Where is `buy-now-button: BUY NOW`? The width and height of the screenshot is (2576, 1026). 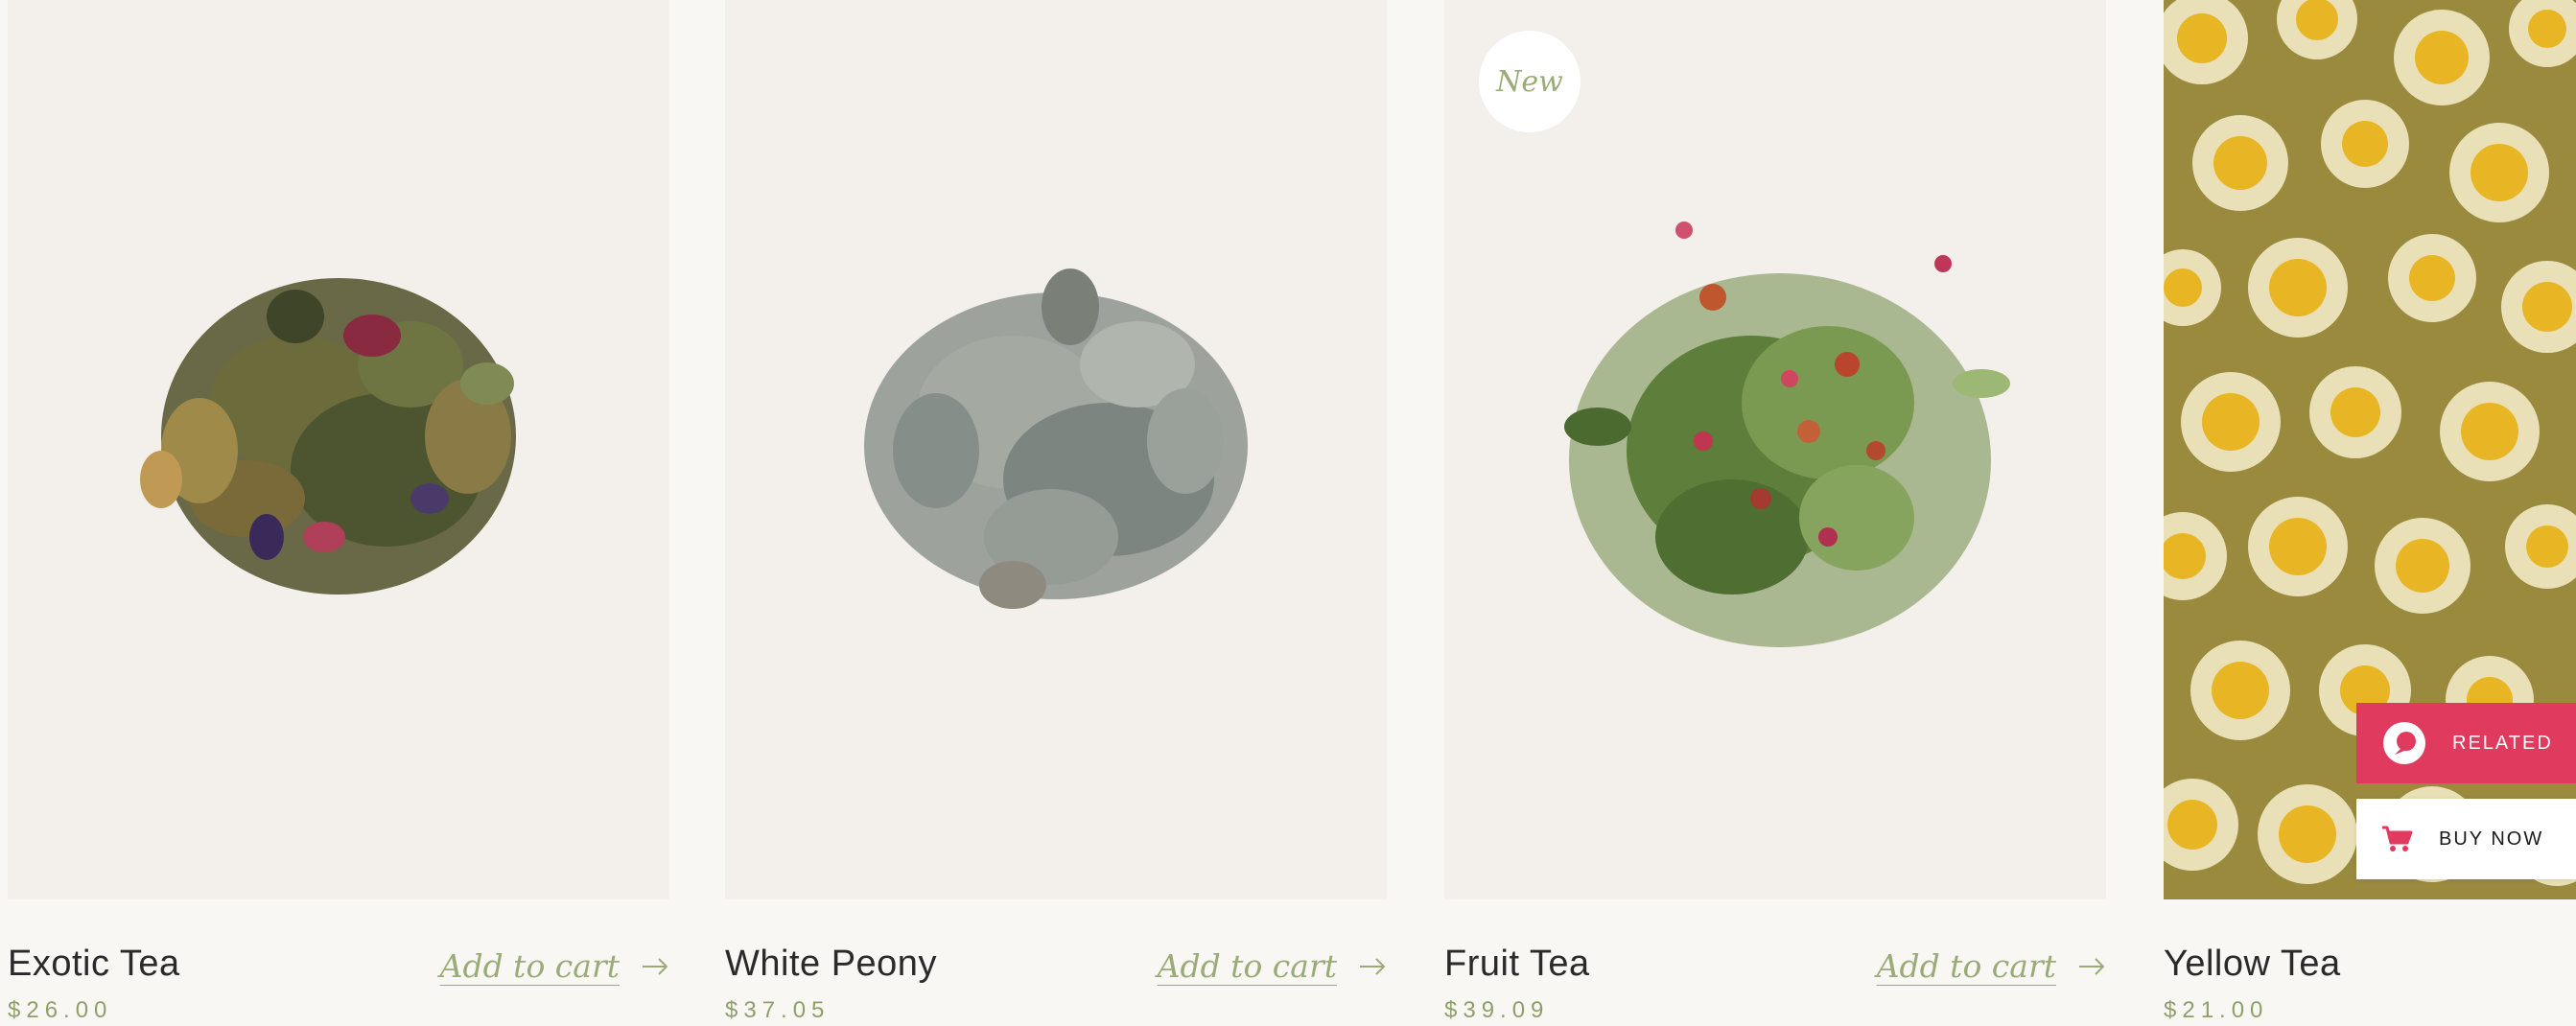
buy-now-button: BUY NOW is located at coordinates (2466, 839).